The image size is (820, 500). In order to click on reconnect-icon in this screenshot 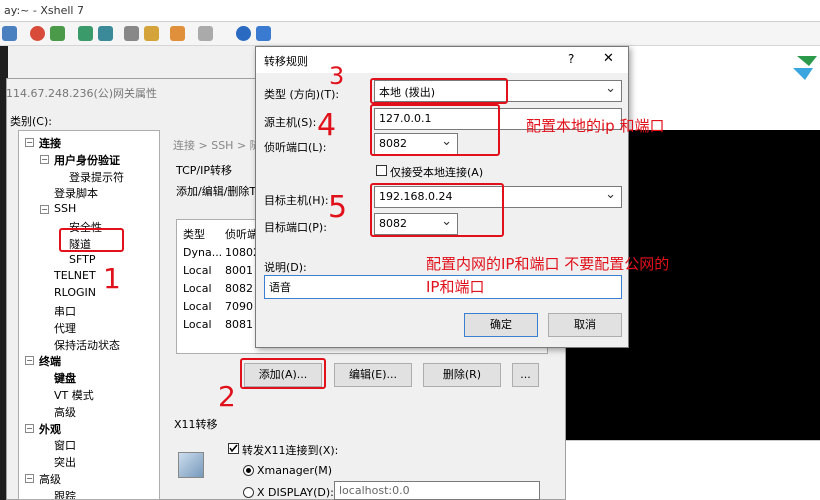, I will do `click(57, 33)`.